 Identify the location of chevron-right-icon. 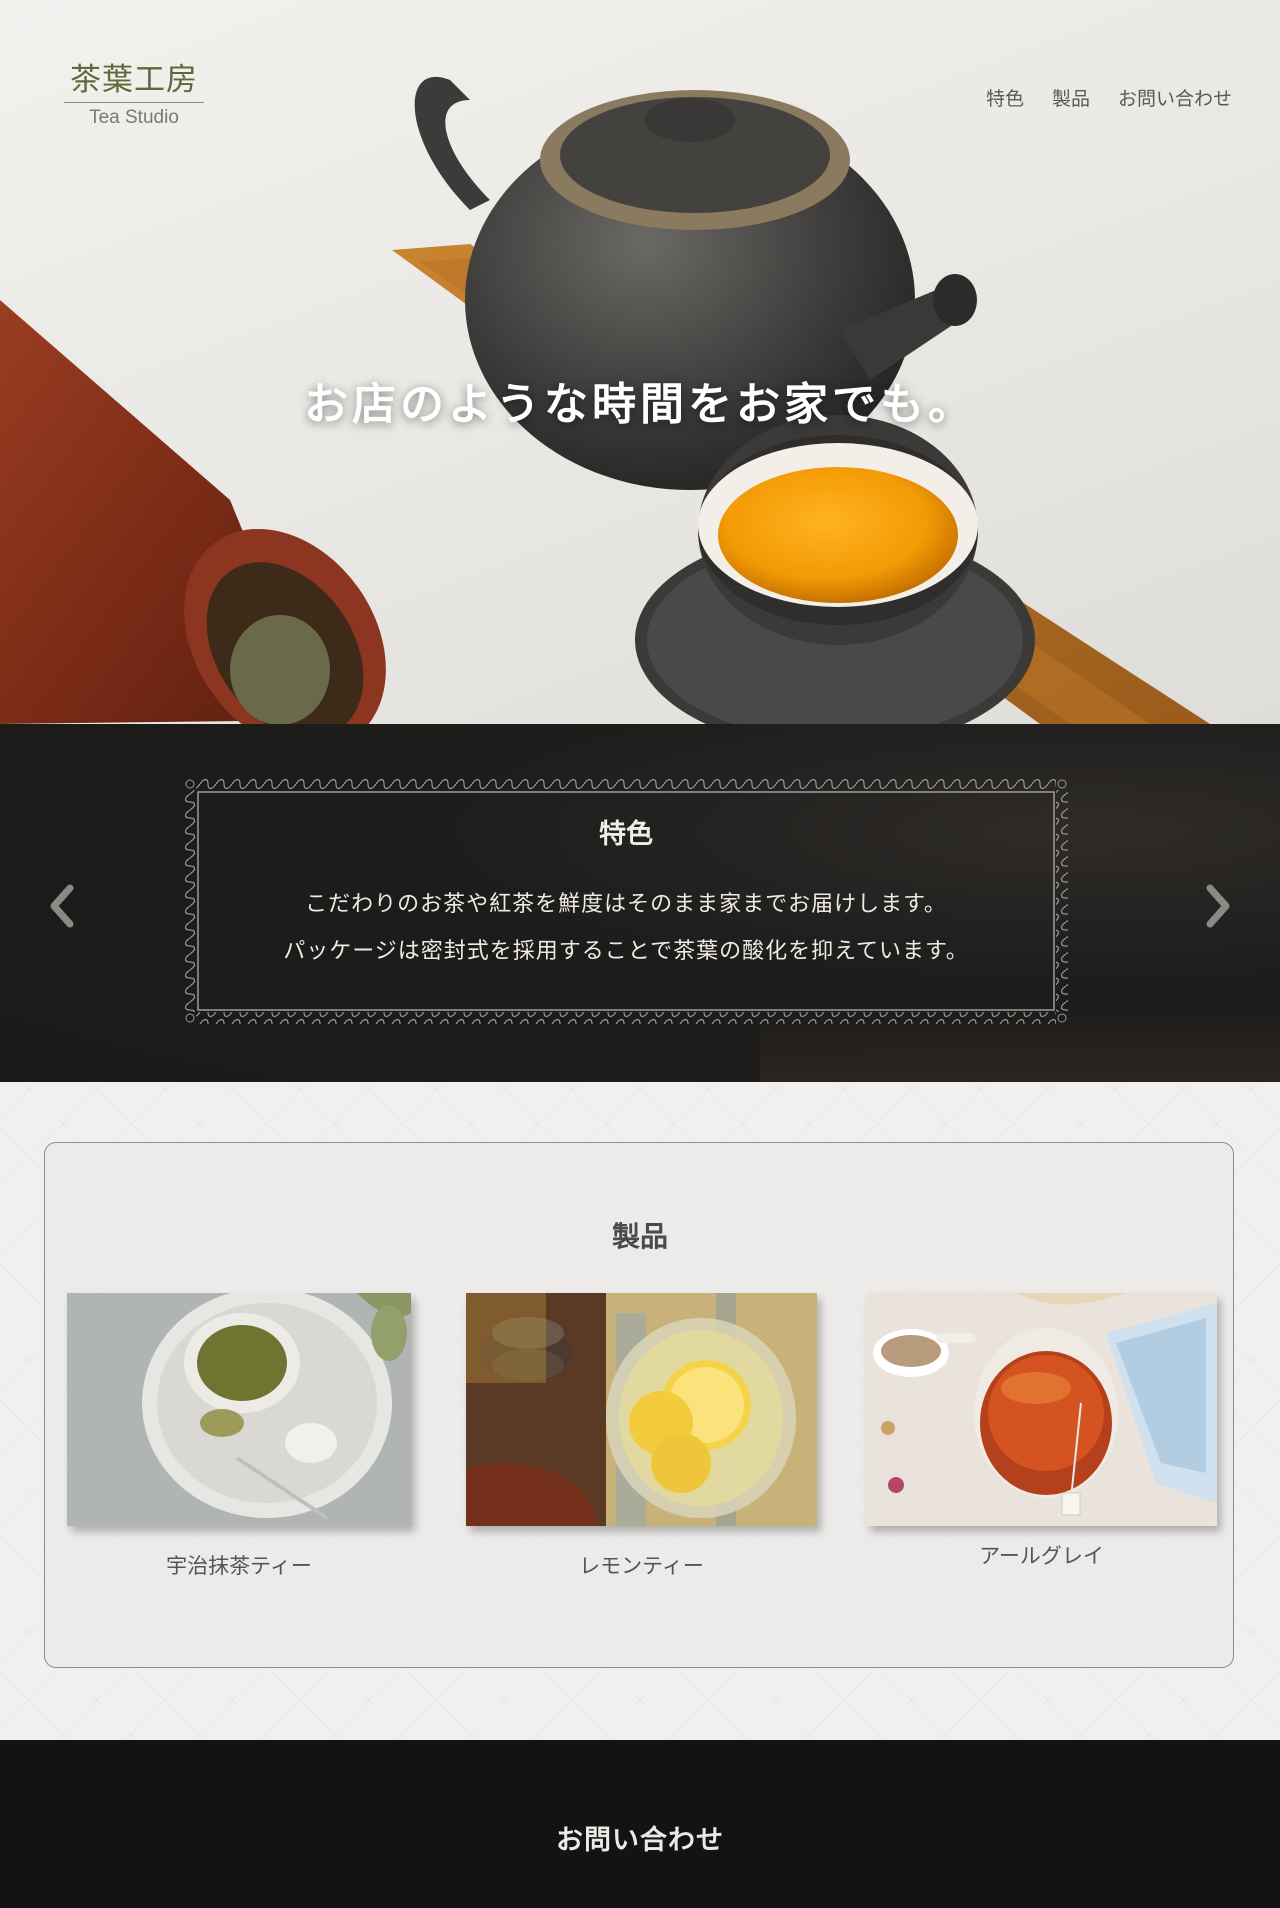
(1216, 906).